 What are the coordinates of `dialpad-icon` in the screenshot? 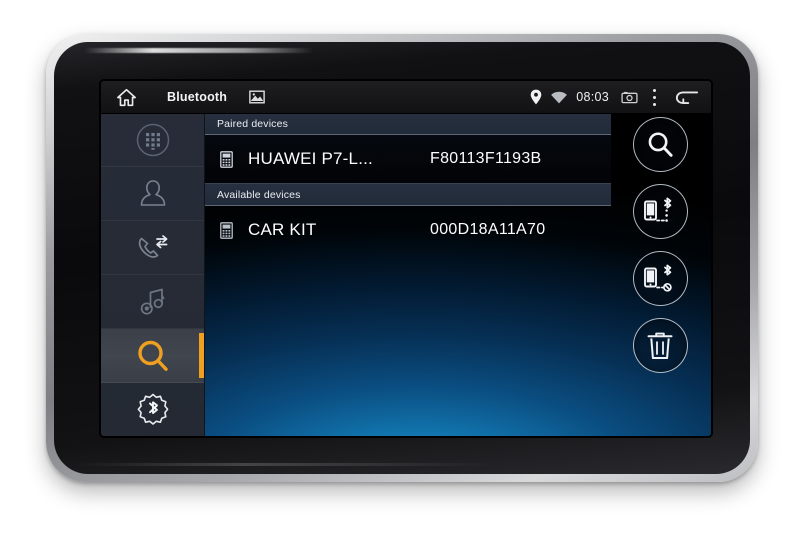 It's located at (153, 140).